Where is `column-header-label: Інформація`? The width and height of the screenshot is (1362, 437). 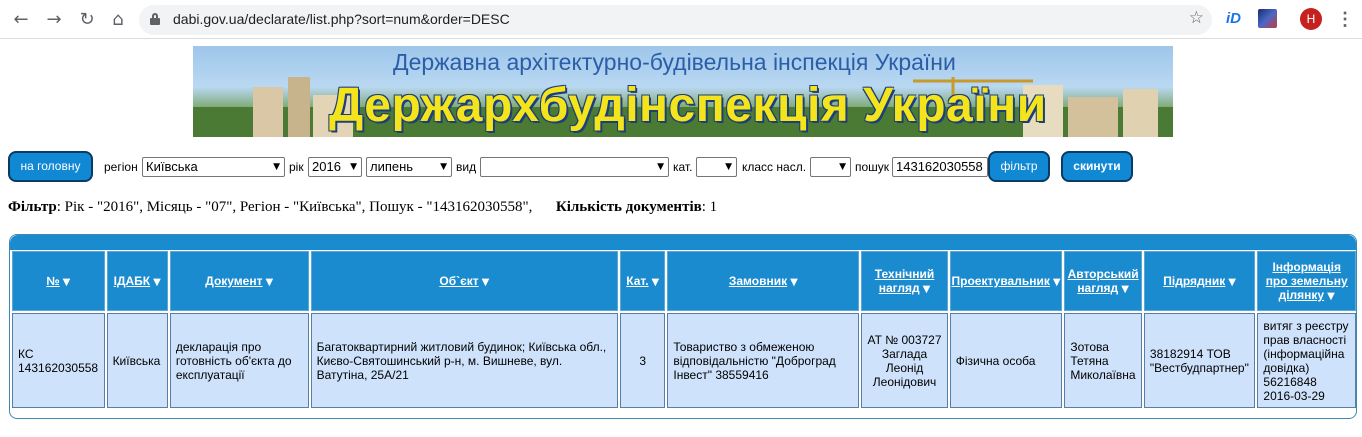 column-header-label: Інформація is located at coordinates (1306, 267).